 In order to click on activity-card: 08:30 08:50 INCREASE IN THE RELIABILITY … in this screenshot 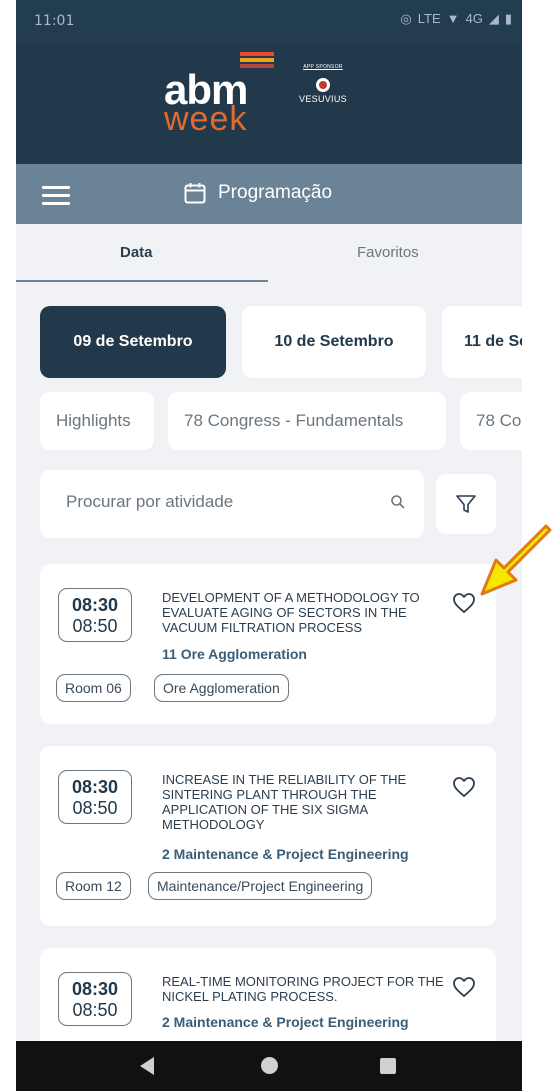, I will do `click(268, 836)`.